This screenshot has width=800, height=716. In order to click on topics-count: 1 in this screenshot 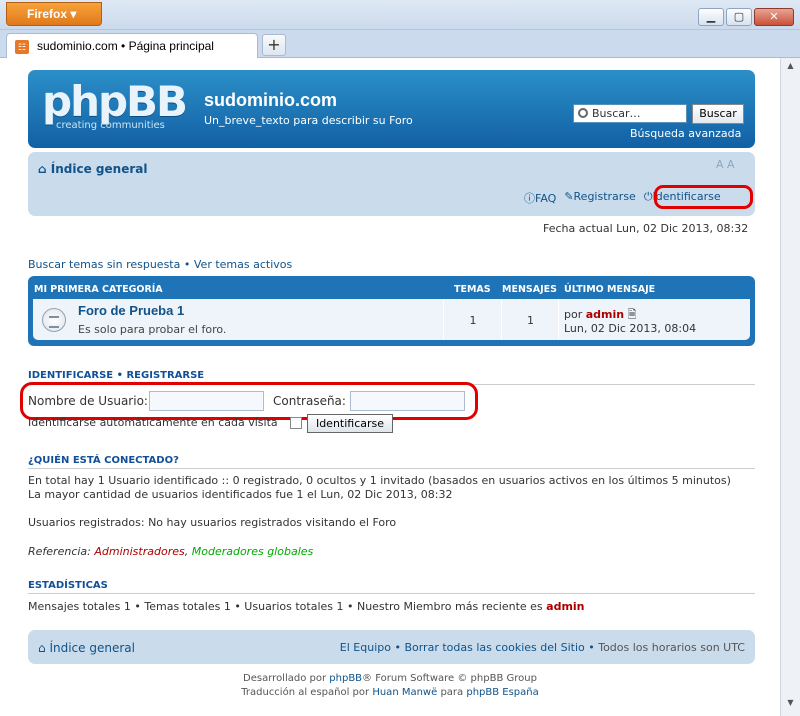, I will do `click(473, 320)`.